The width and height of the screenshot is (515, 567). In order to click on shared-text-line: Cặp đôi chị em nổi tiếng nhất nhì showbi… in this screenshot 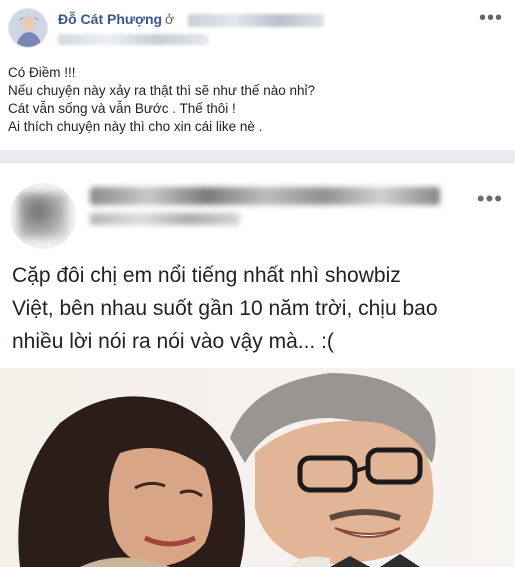, I will do `click(206, 275)`.